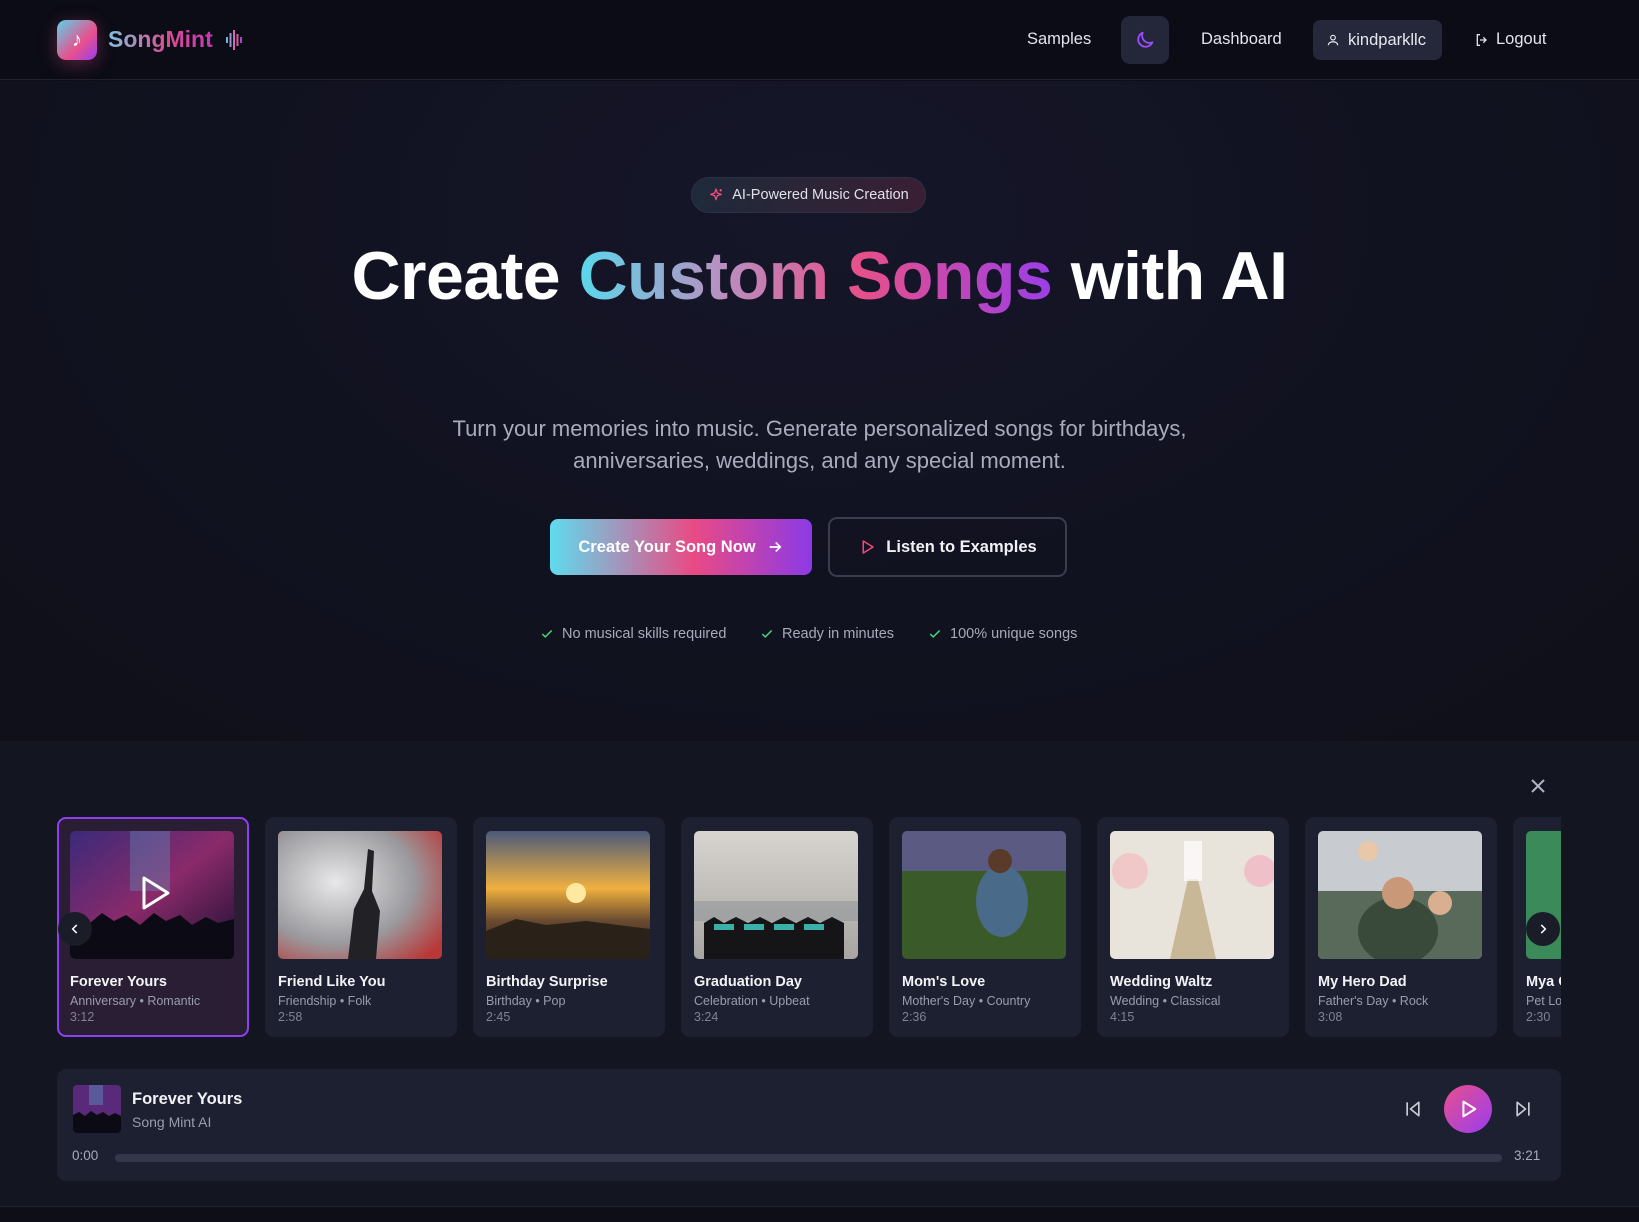  I want to click on hero-headline: Create Custom Songs with AI, so click(819, 276).